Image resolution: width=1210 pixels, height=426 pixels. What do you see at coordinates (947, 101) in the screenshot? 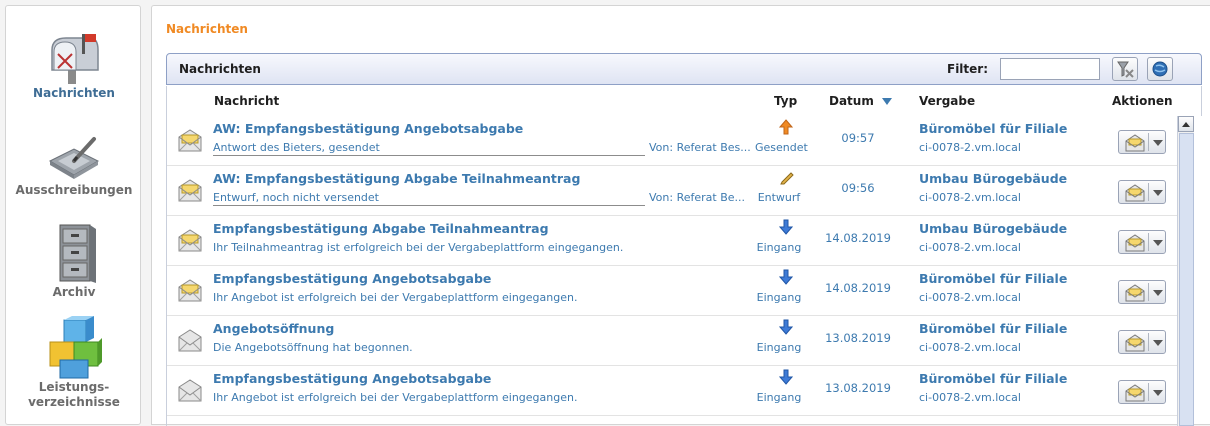
I see `column-header-vergabe: Vergabe` at bounding box center [947, 101].